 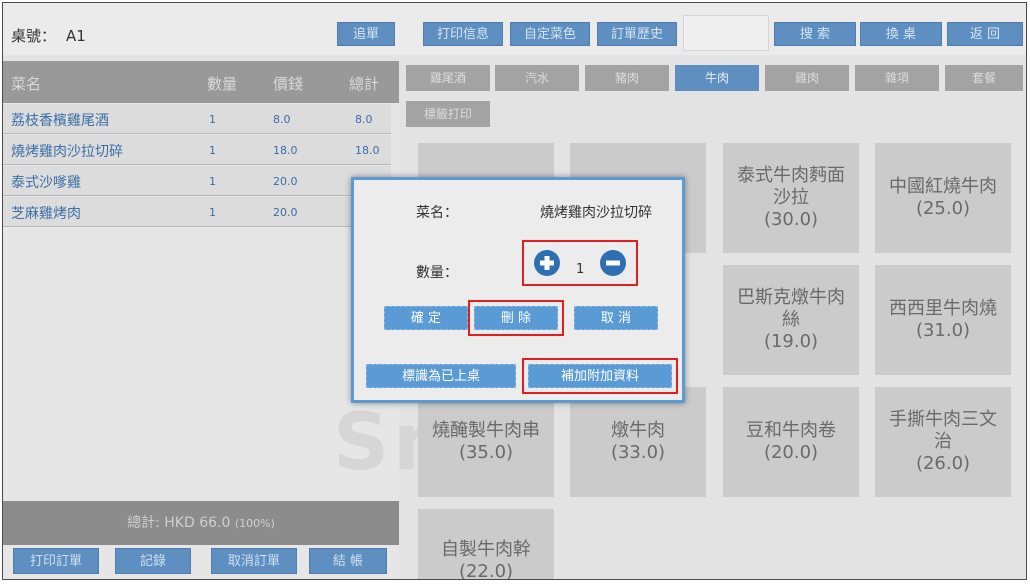 I want to click on dish-name-value: 燒烤雞肉沙拉切碎, so click(x=596, y=213).